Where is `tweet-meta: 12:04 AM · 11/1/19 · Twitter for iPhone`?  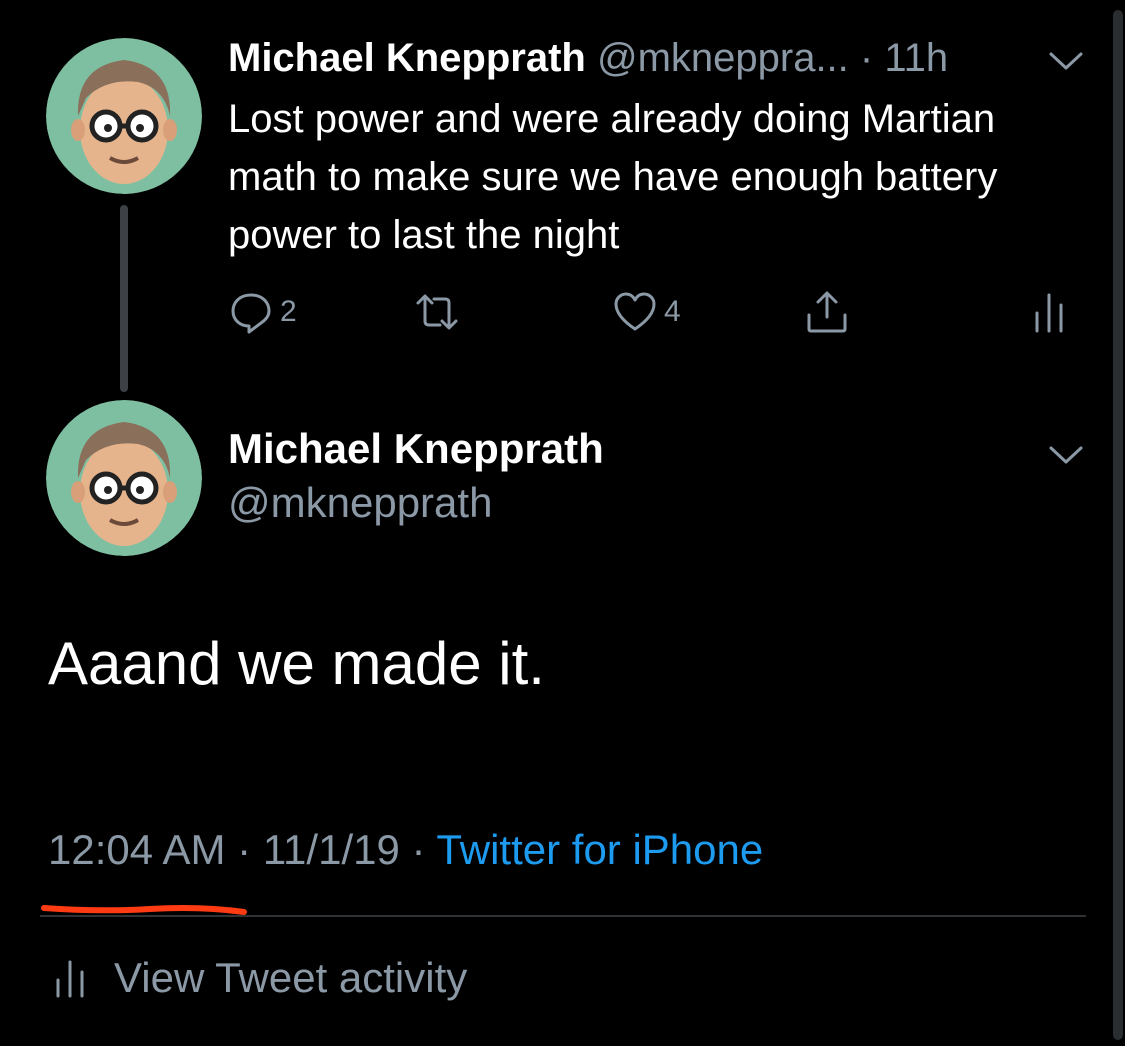
tweet-meta: 12:04 AM · 11/1/19 · Twitter for iPhone is located at coordinates (405, 850).